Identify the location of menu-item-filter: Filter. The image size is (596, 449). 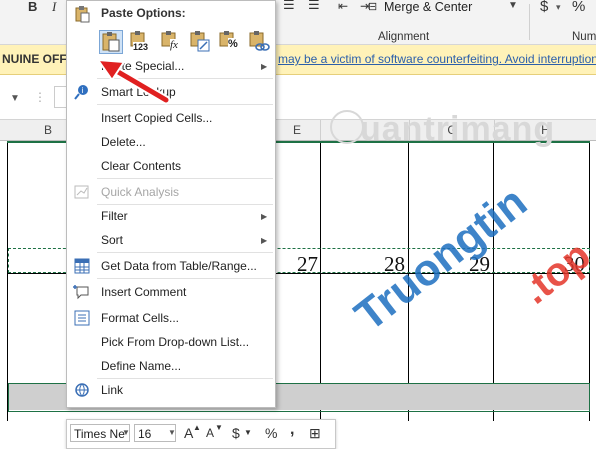
(114, 216).